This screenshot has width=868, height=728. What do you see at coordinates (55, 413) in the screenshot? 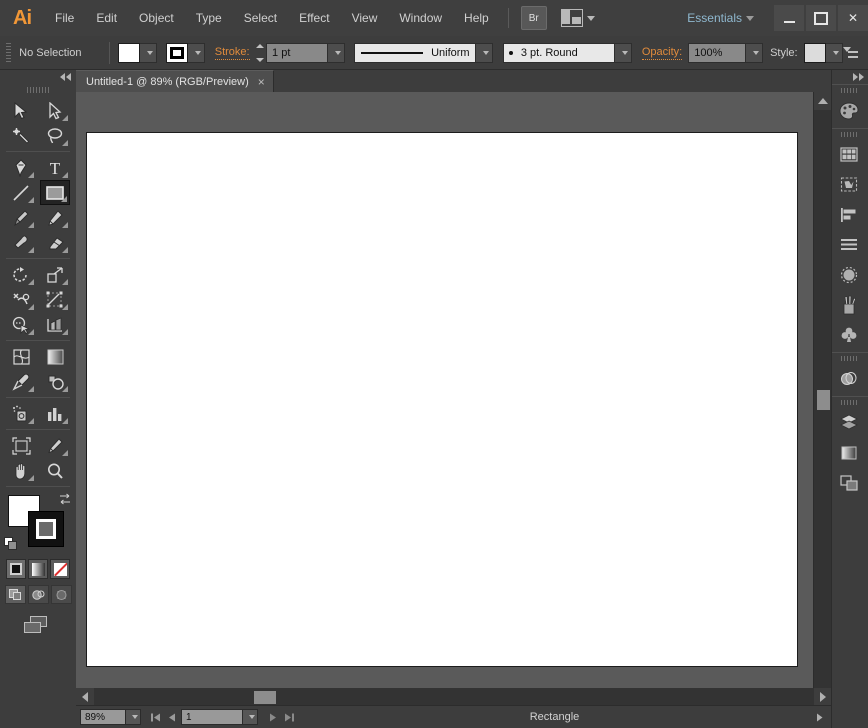
I see `column-graph-tool` at bounding box center [55, 413].